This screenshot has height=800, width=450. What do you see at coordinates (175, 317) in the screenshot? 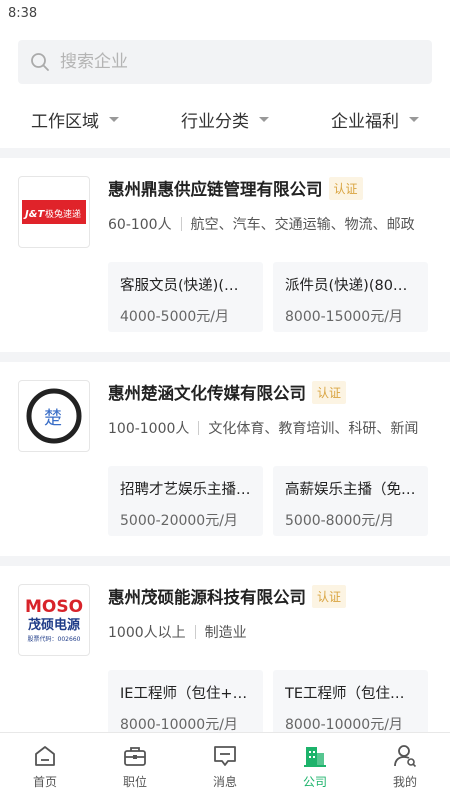
I see `job-salary: 4000-5000元/月` at bounding box center [175, 317].